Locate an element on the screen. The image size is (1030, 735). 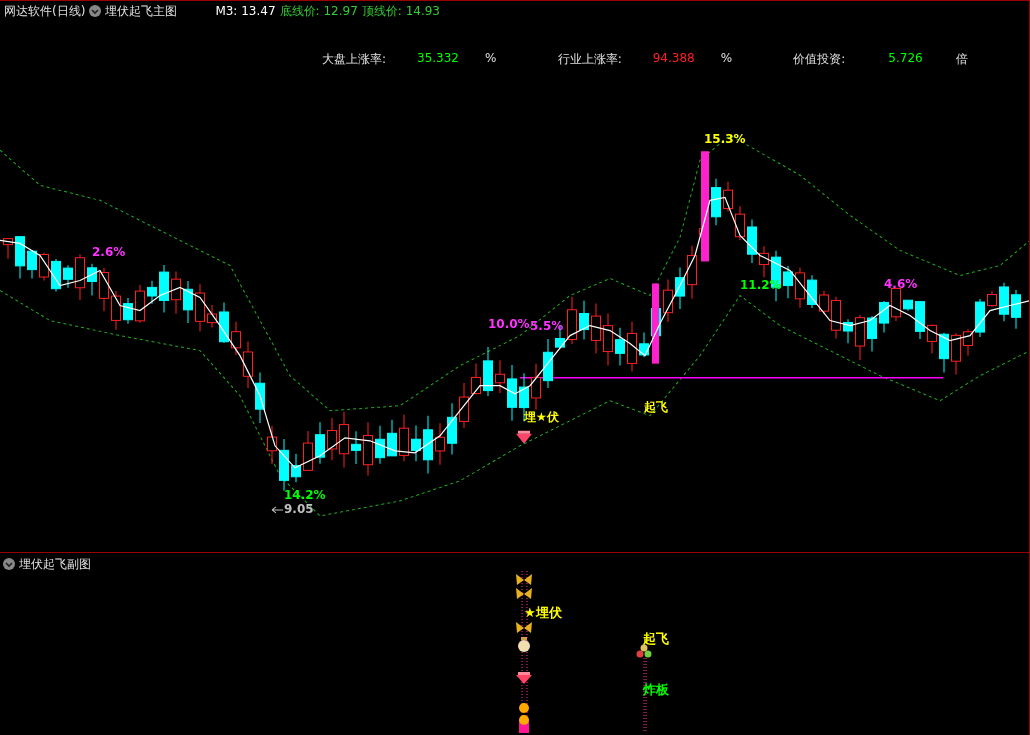
signal-label: 起飞 is located at coordinates (656, 638).